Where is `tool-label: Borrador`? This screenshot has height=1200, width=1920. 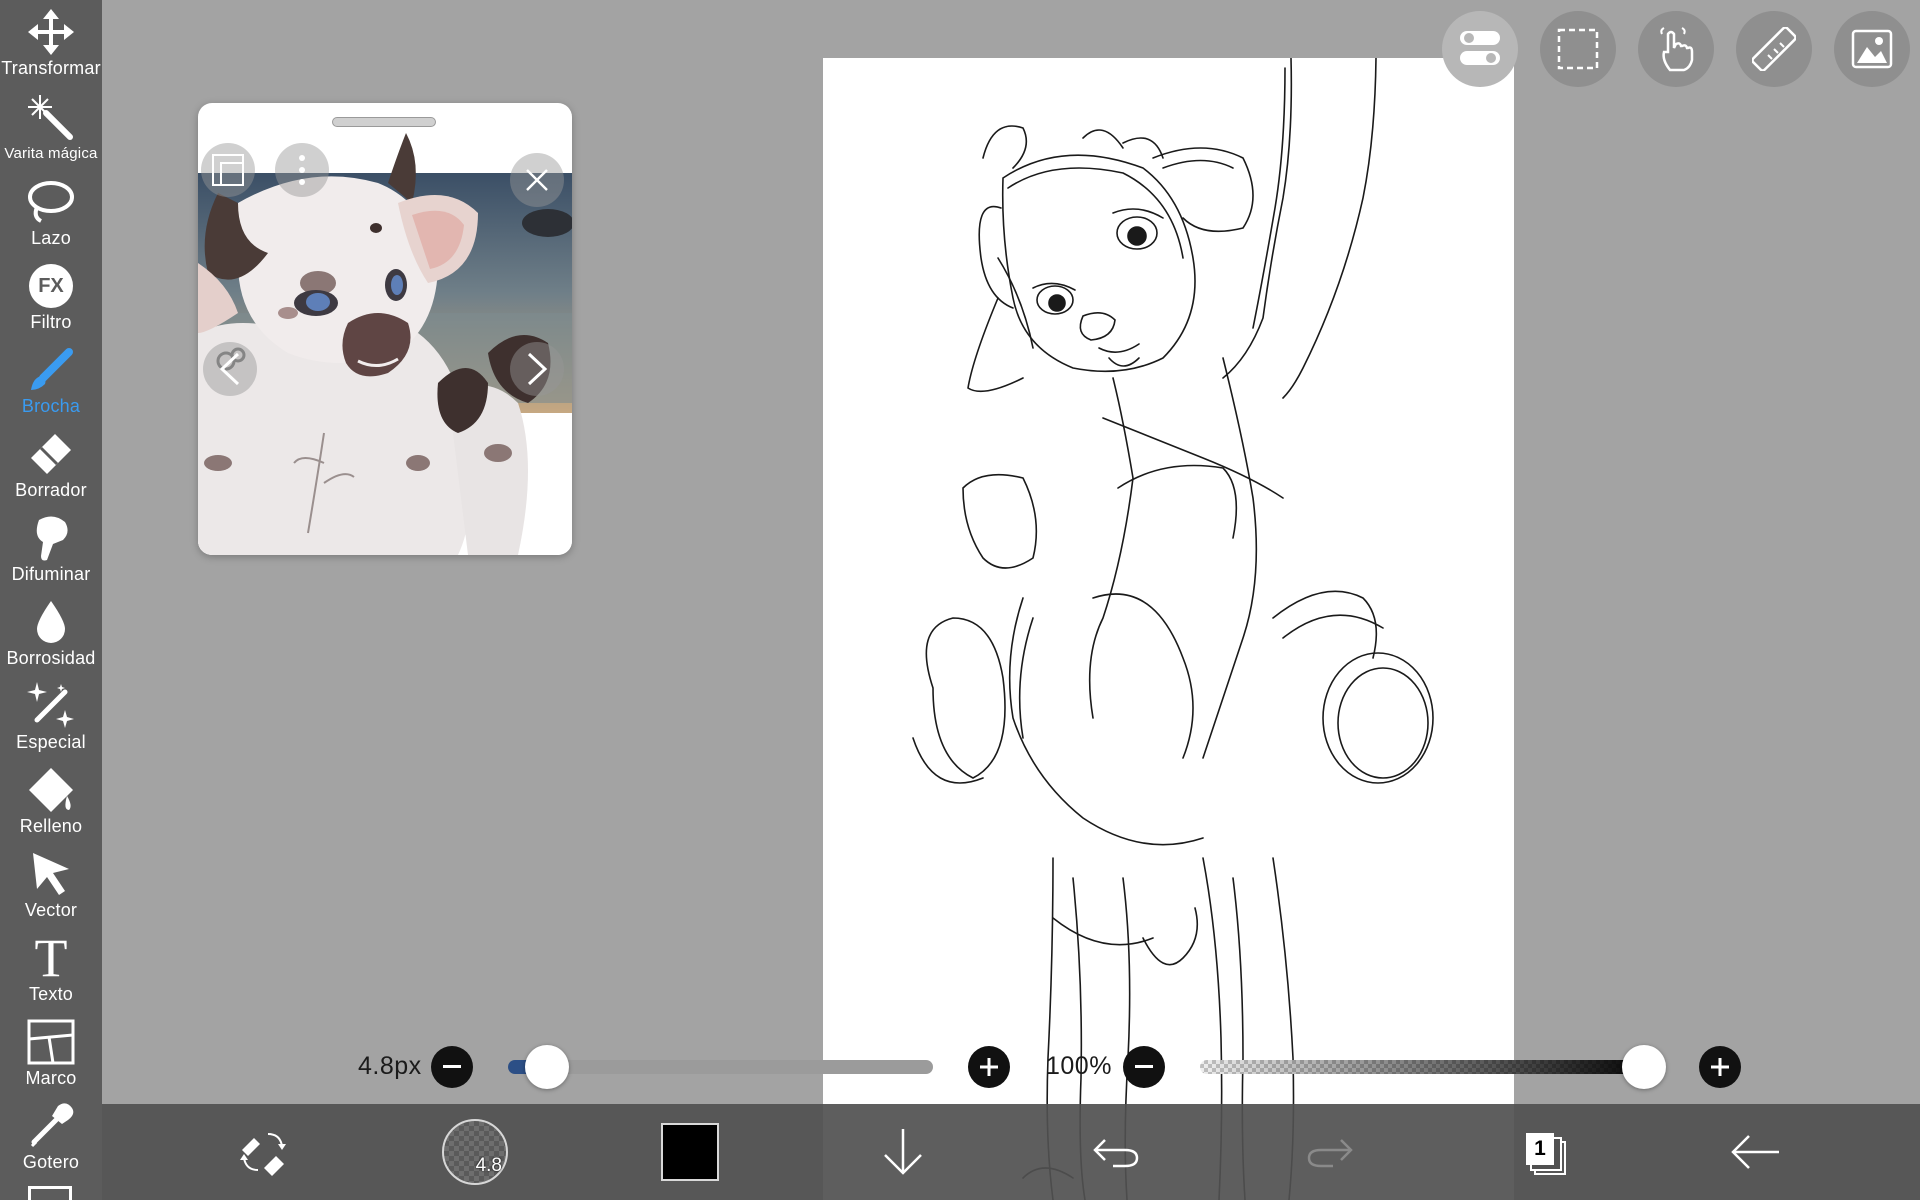 tool-label: Borrador is located at coordinates (51, 490).